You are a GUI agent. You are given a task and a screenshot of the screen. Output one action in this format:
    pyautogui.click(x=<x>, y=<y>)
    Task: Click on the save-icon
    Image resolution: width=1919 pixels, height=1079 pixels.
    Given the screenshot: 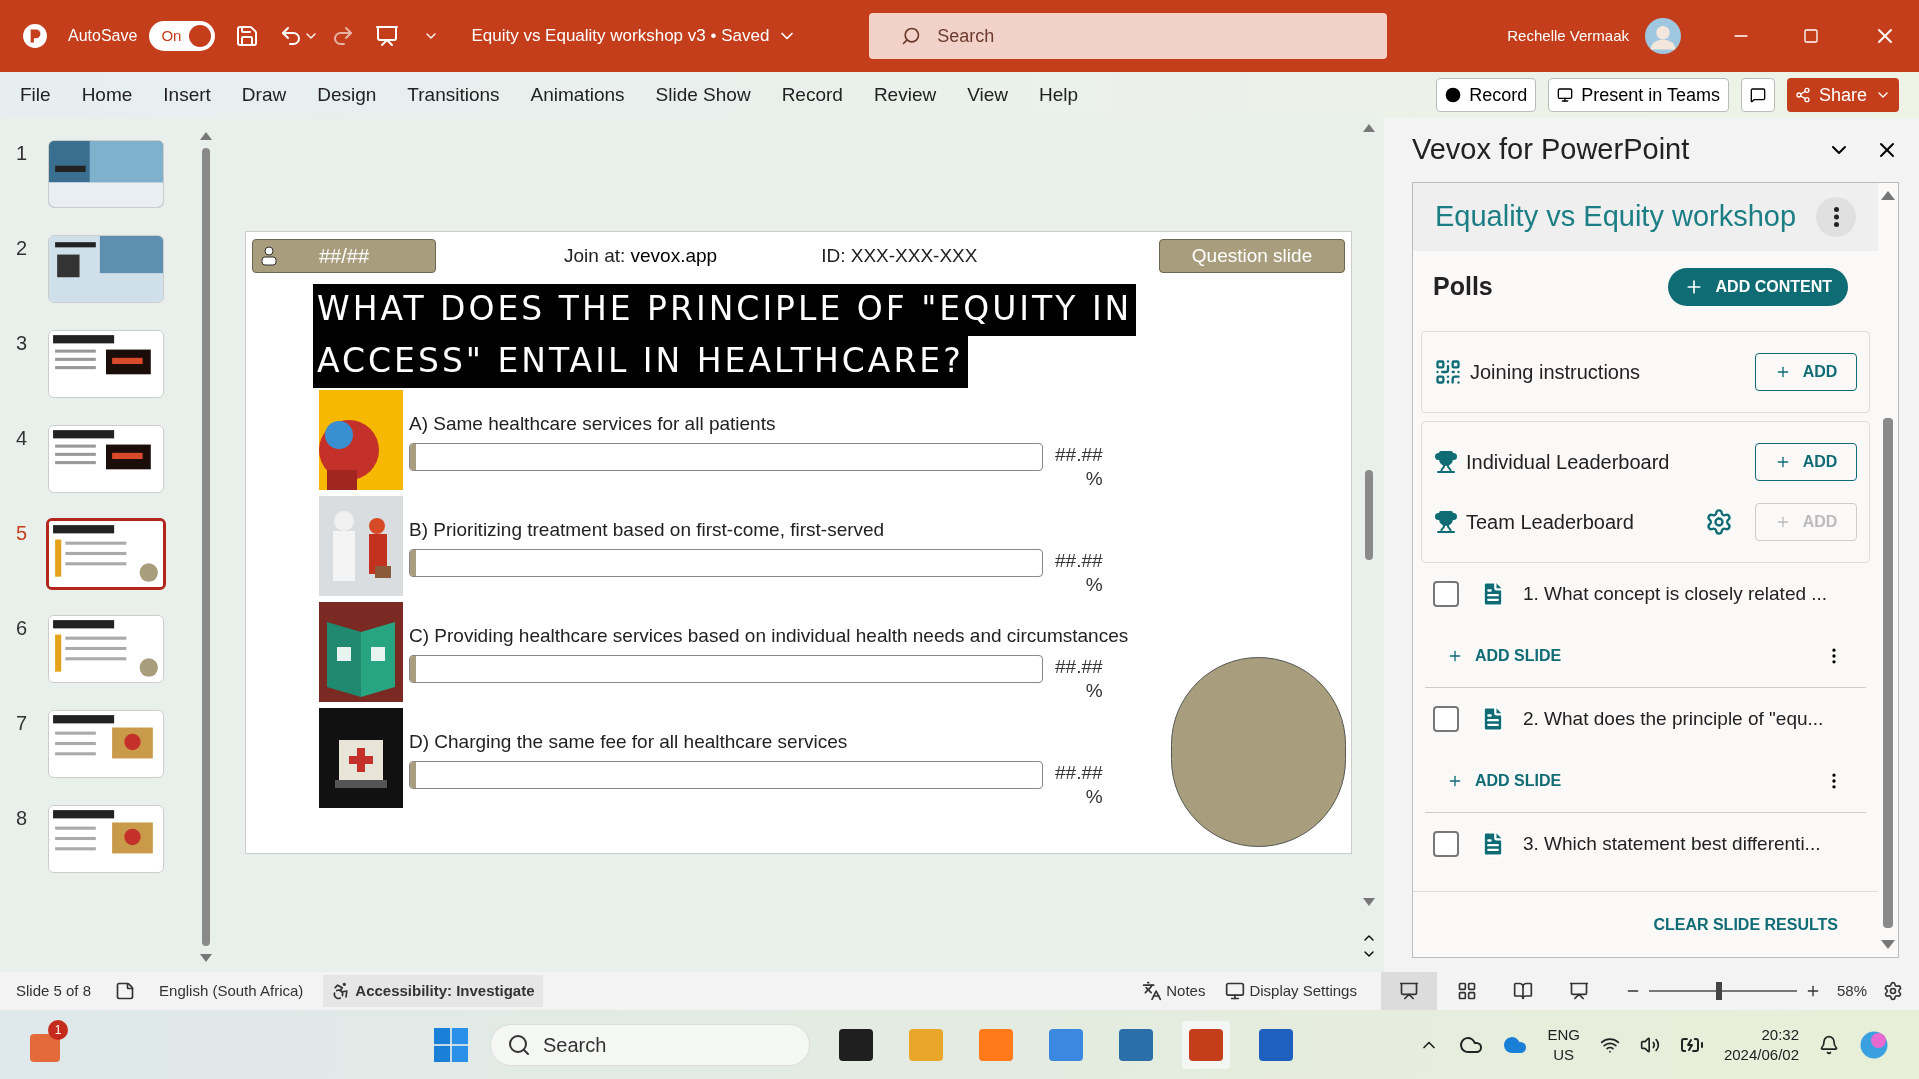 What is the action you would take?
    pyautogui.click(x=247, y=36)
    